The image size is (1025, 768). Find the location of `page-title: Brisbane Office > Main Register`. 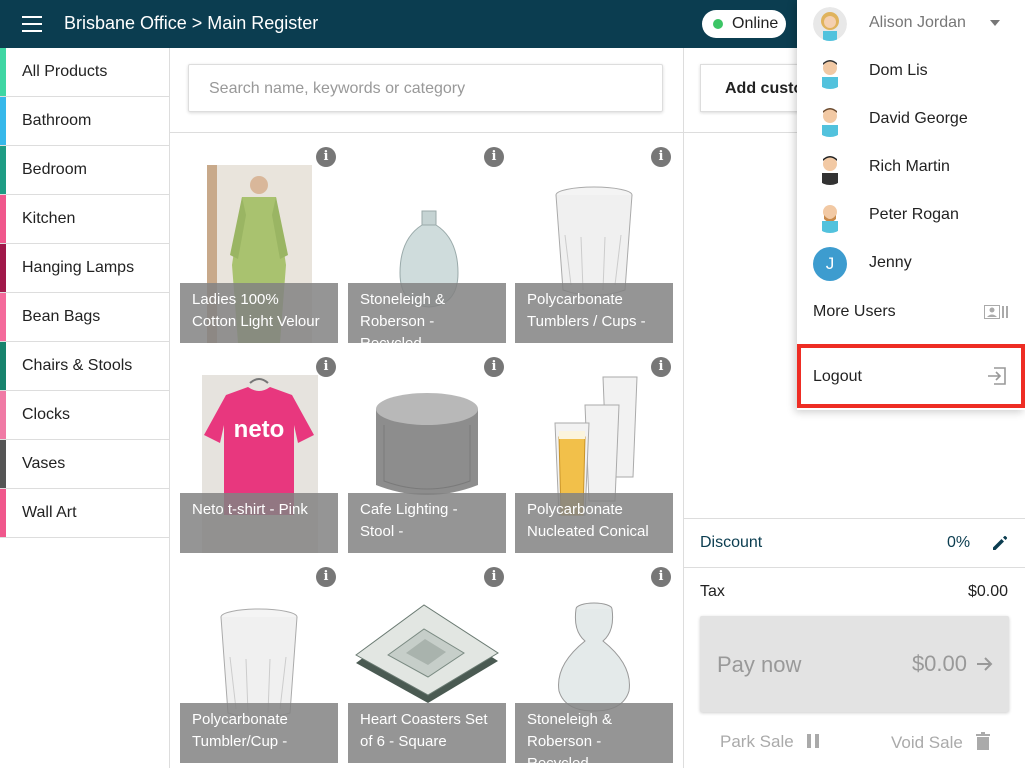

page-title: Brisbane Office > Main Register is located at coordinates (191, 23).